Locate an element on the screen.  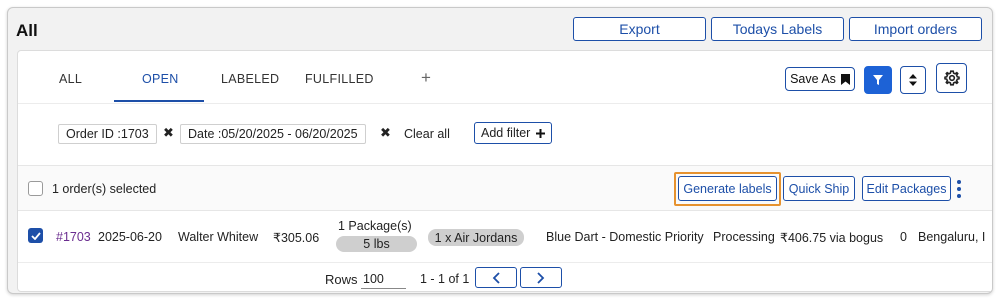
sort-icon is located at coordinates (913, 80).